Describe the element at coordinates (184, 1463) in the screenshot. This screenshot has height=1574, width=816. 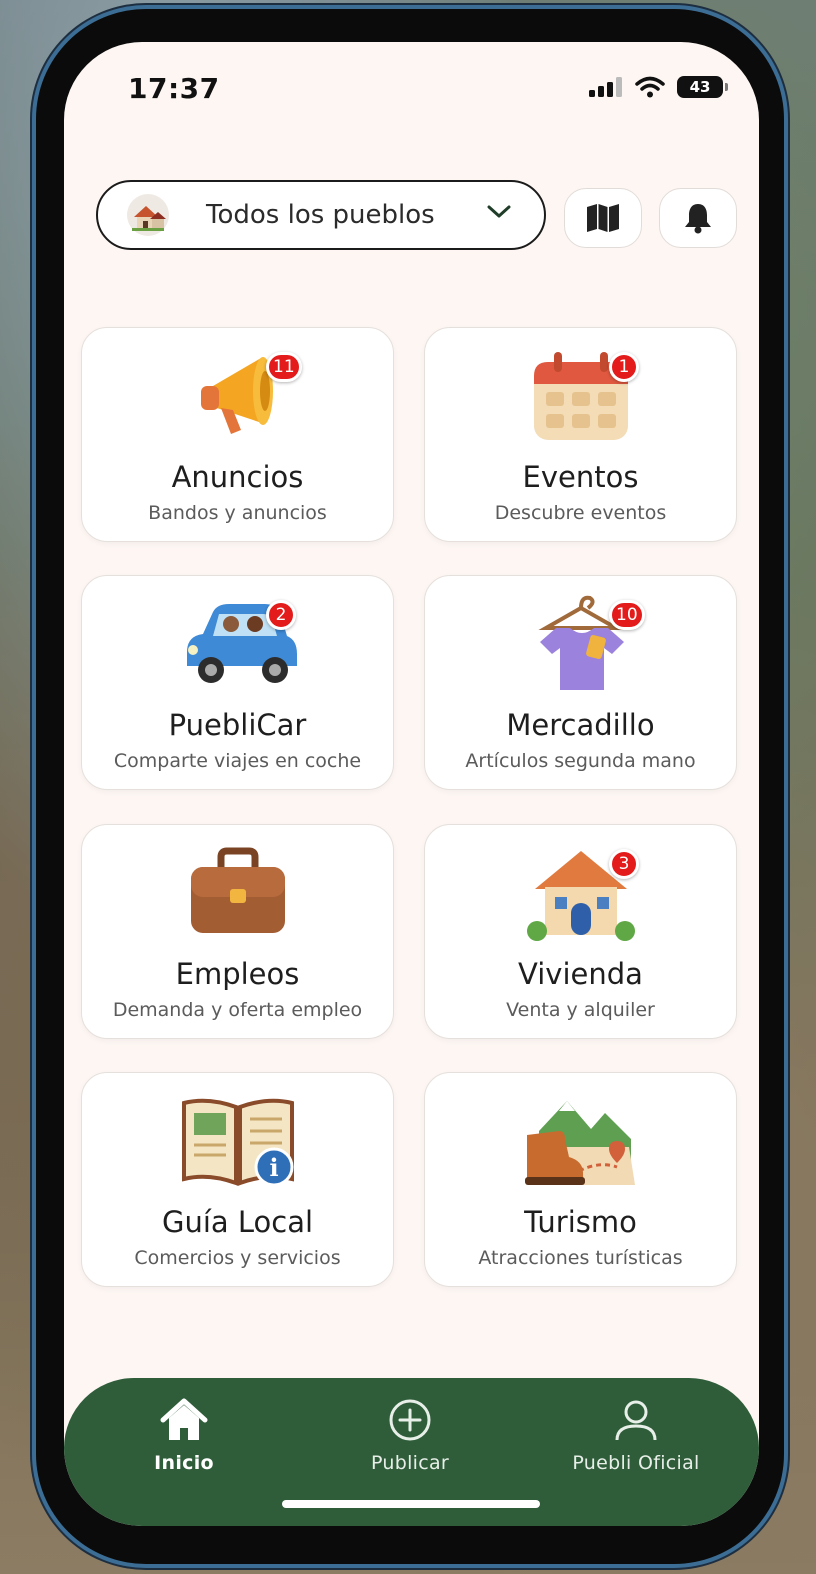
I see `nav-label: Inicio` at that location.